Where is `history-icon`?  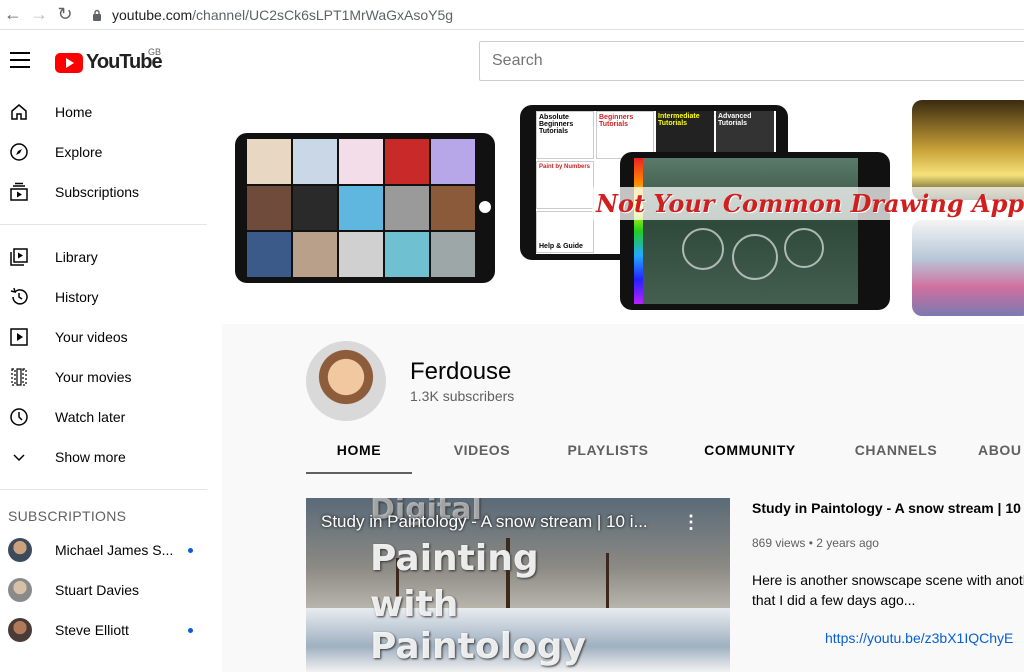 history-icon is located at coordinates (19, 297).